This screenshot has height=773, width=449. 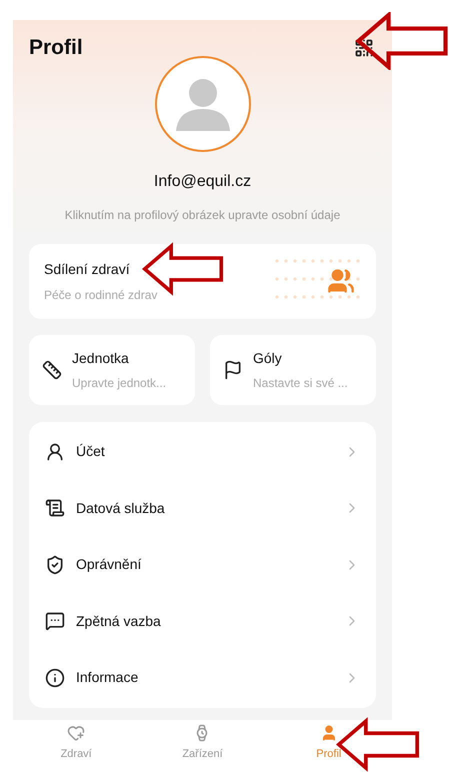 What do you see at coordinates (341, 281) in the screenshot?
I see `people-icon` at bounding box center [341, 281].